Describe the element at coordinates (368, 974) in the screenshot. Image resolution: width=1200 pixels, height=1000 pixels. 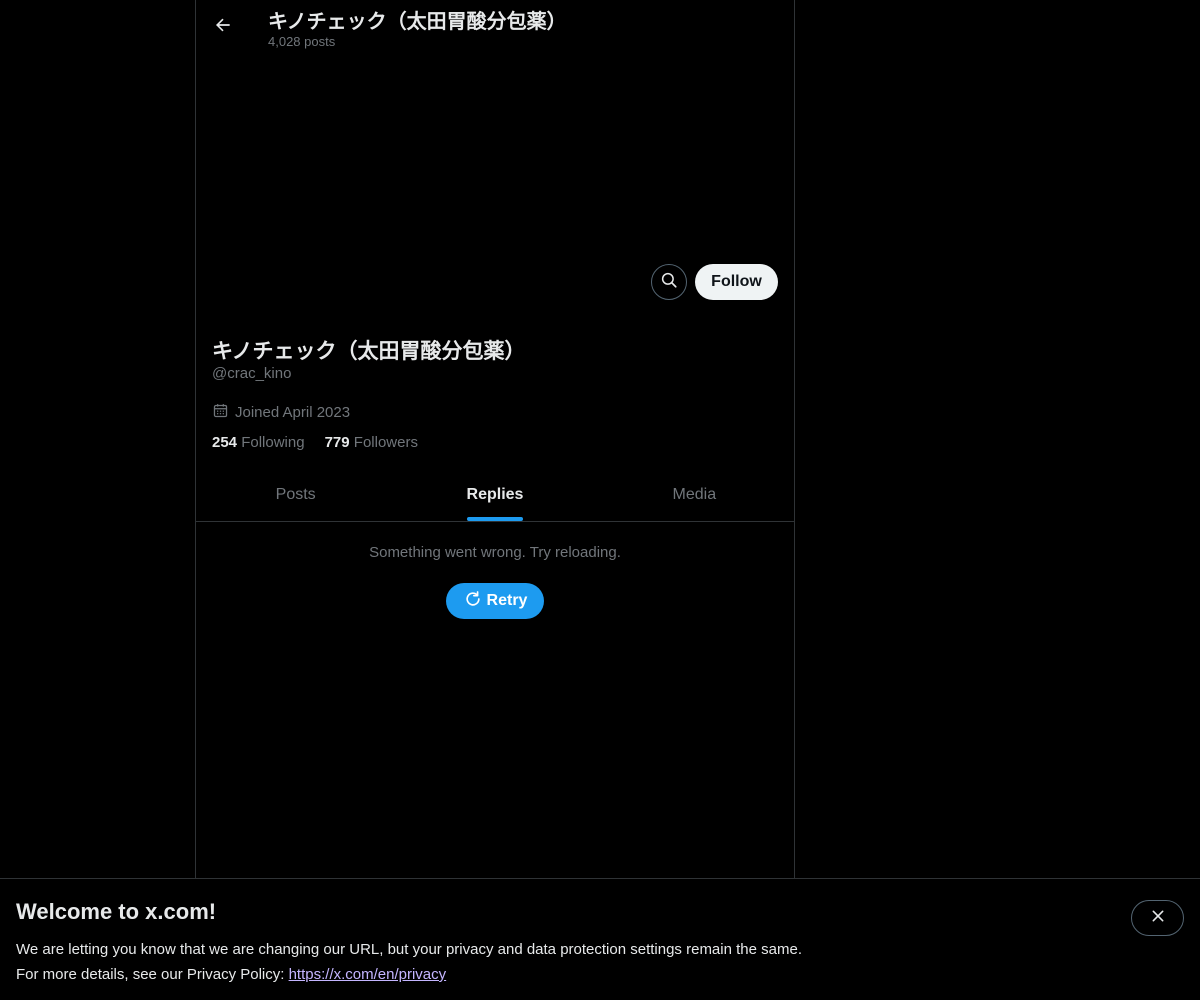
I see `privacy-policy-link: https://x.com/en/privacy` at that location.